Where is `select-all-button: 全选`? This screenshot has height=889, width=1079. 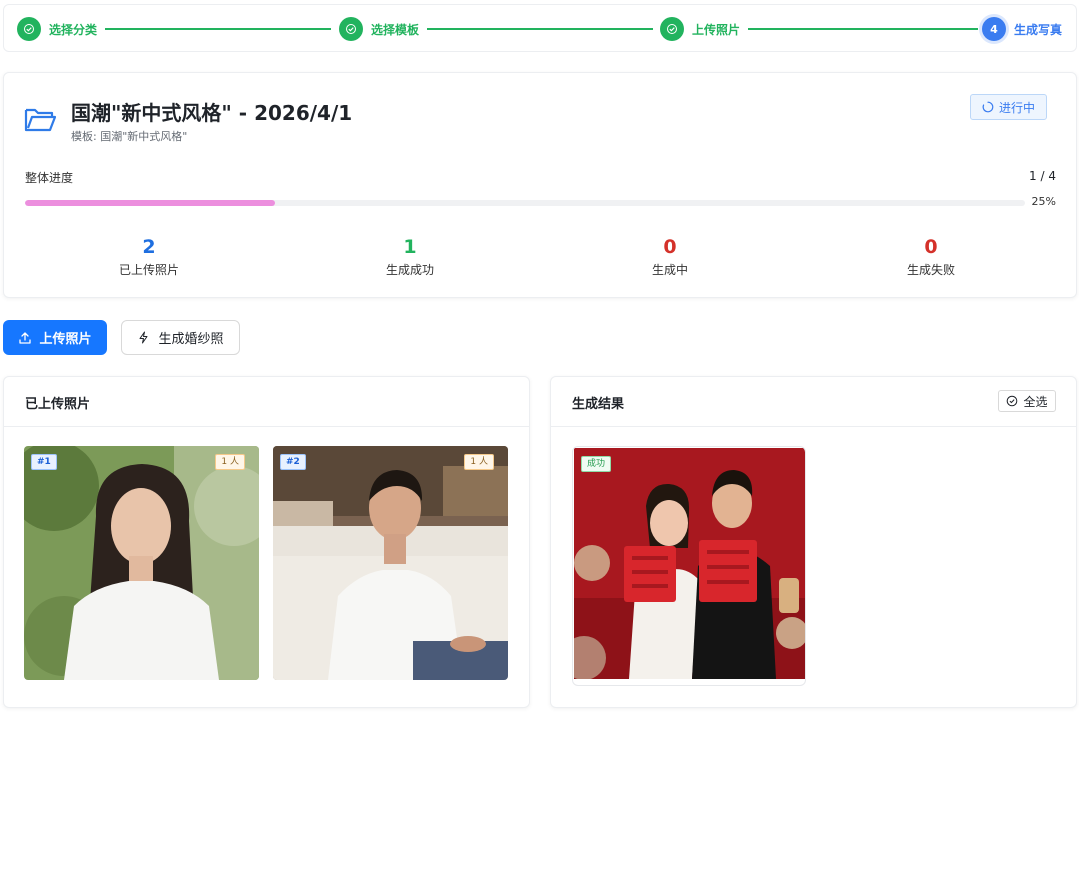 select-all-button: 全选 is located at coordinates (1027, 401).